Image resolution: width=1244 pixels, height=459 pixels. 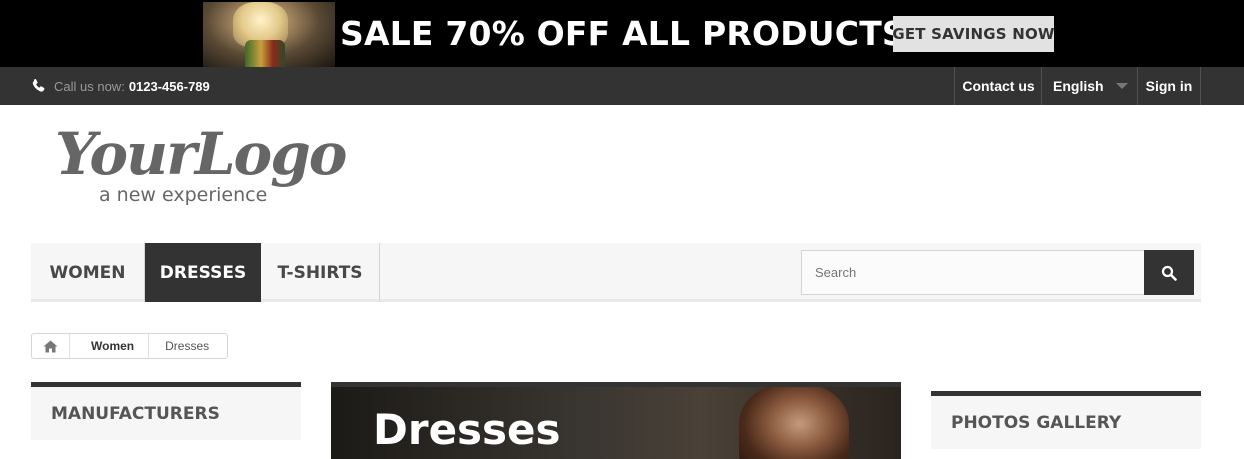 What do you see at coordinates (998, 86) in the screenshot?
I see `contact-us-link: Contact us` at bounding box center [998, 86].